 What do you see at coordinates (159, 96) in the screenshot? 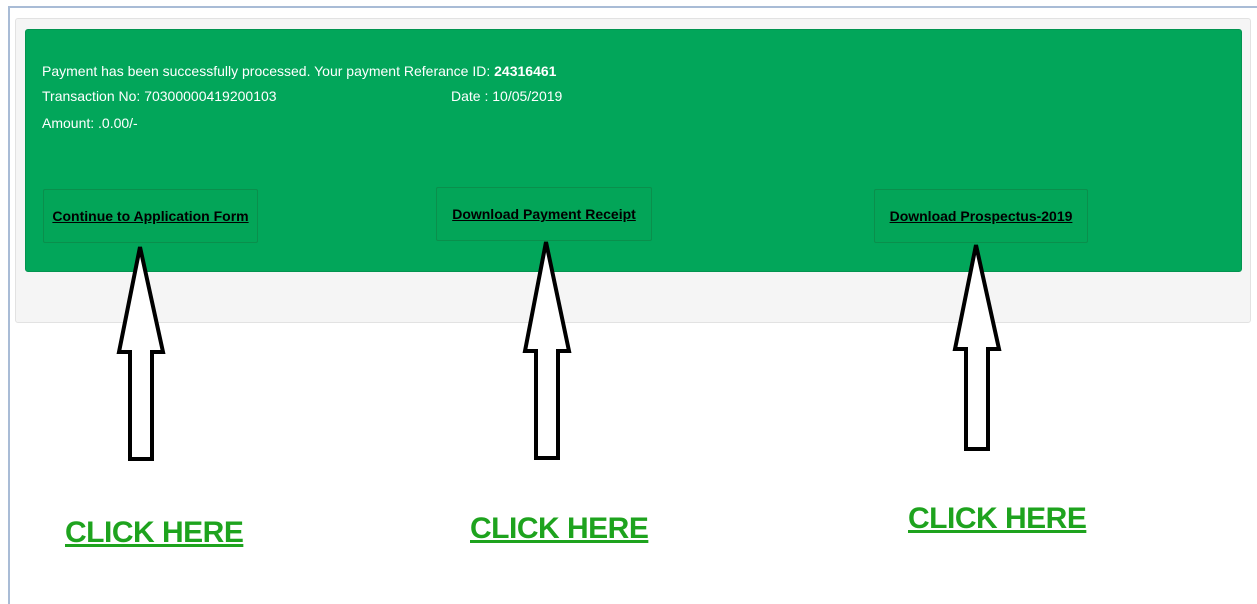
I see `transaction-number: Transaction No: 70300000419200103` at bounding box center [159, 96].